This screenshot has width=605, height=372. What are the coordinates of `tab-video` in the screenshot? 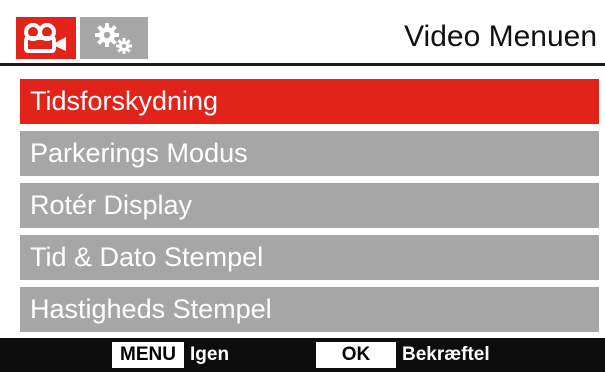 It's located at (46, 38).